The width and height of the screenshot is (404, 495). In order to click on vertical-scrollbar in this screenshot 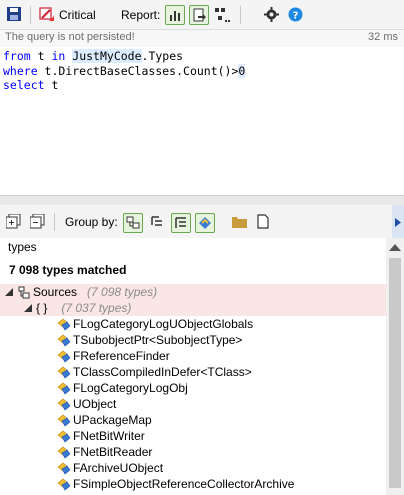, I will do `click(395, 366)`.